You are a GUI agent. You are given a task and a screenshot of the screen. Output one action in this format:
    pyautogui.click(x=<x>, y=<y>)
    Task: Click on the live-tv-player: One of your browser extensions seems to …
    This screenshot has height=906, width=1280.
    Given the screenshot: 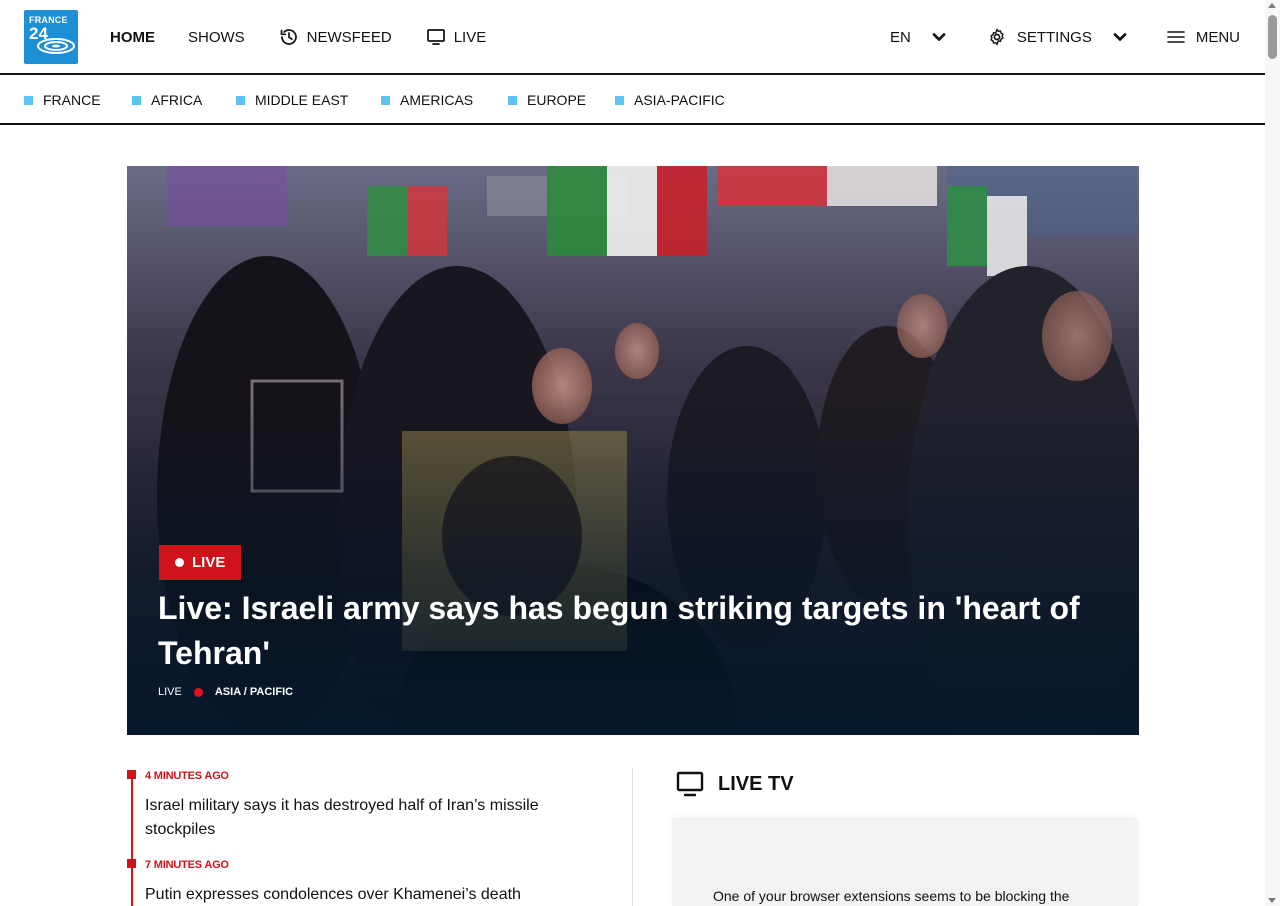 What is the action you would take?
    pyautogui.click(x=905, y=862)
    